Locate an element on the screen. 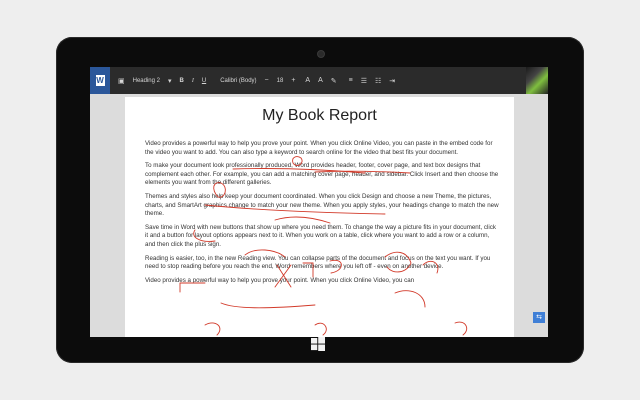 Image resolution: width=640 pixels, height=400 pixels. decrease-size-icon: − is located at coordinates (267, 80).